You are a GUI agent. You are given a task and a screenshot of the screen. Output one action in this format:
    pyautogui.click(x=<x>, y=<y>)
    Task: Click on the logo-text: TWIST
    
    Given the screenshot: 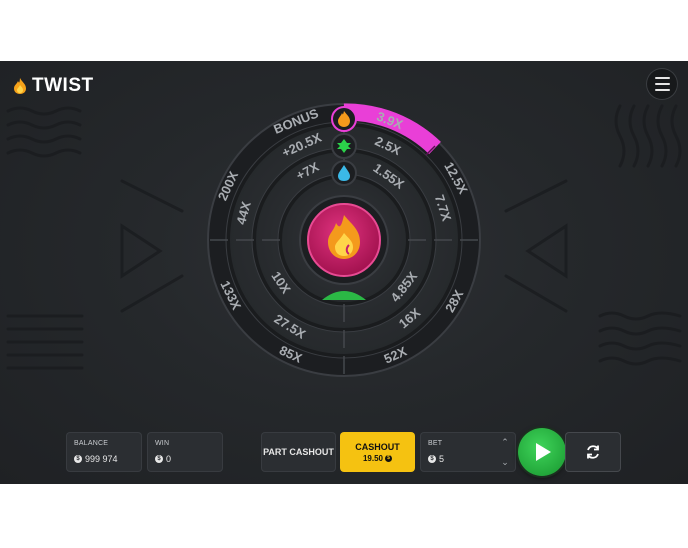 What is the action you would take?
    pyautogui.click(x=63, y=85)
    